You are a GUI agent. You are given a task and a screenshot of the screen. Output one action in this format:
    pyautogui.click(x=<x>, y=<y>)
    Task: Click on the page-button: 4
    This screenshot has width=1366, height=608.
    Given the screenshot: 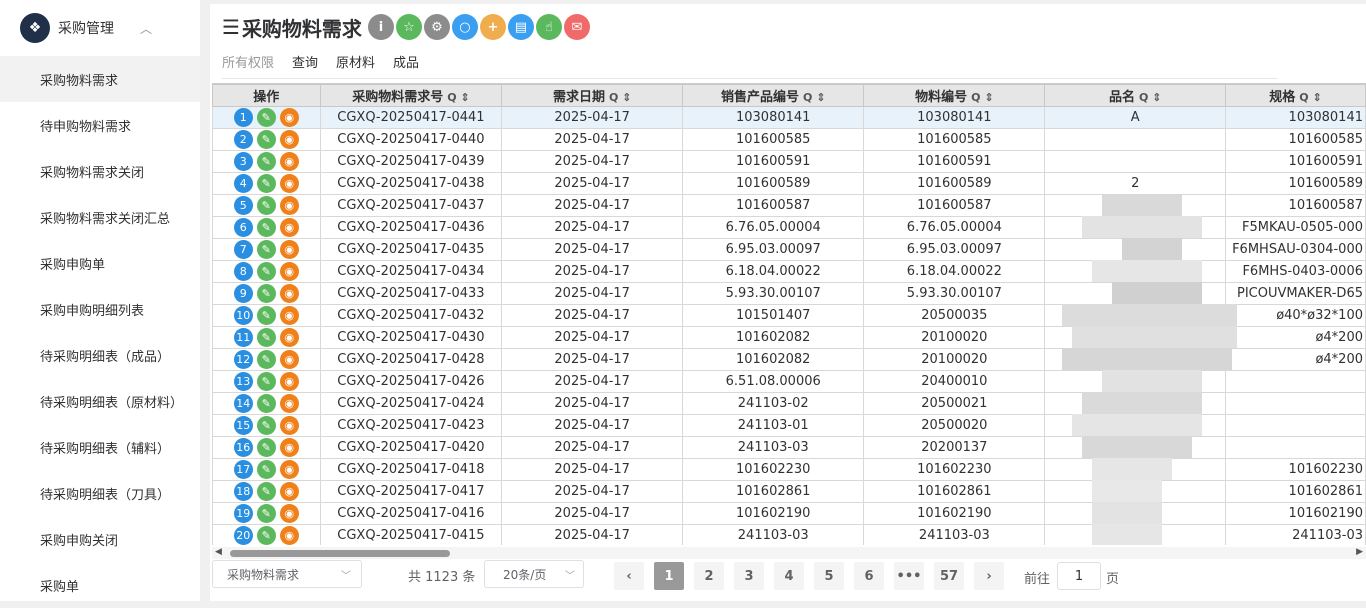 What is the action you would take?
    pyautogui.click(x=789, y=576)
    